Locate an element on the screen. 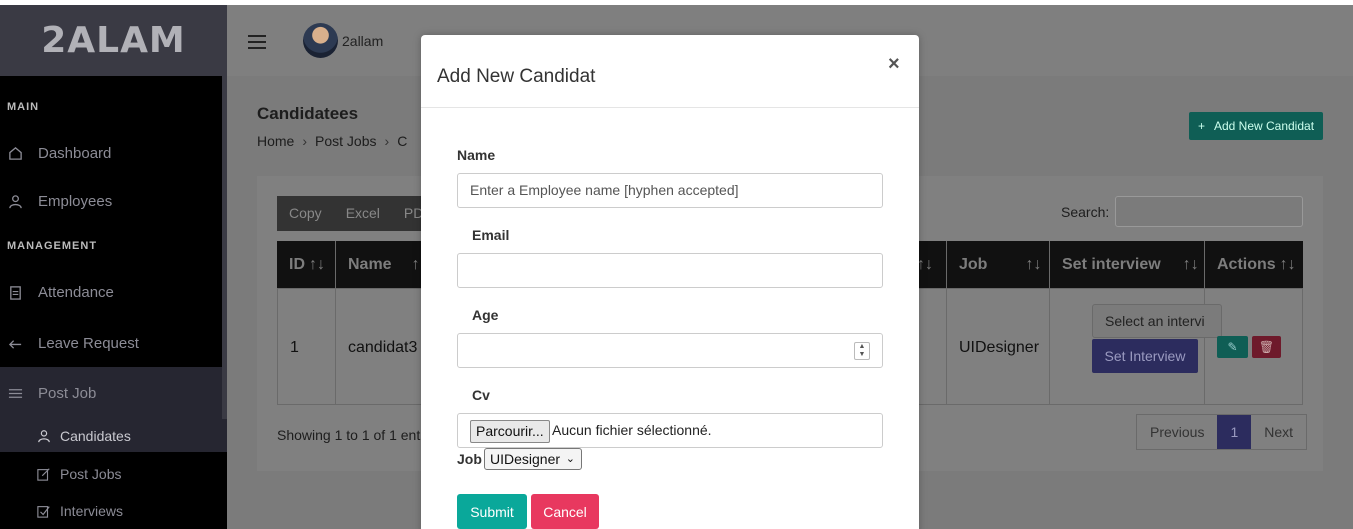 The width and height of the screenshot is (1353, 529). modal-header: Add New Candidat × is located at coordinates (670, 71).